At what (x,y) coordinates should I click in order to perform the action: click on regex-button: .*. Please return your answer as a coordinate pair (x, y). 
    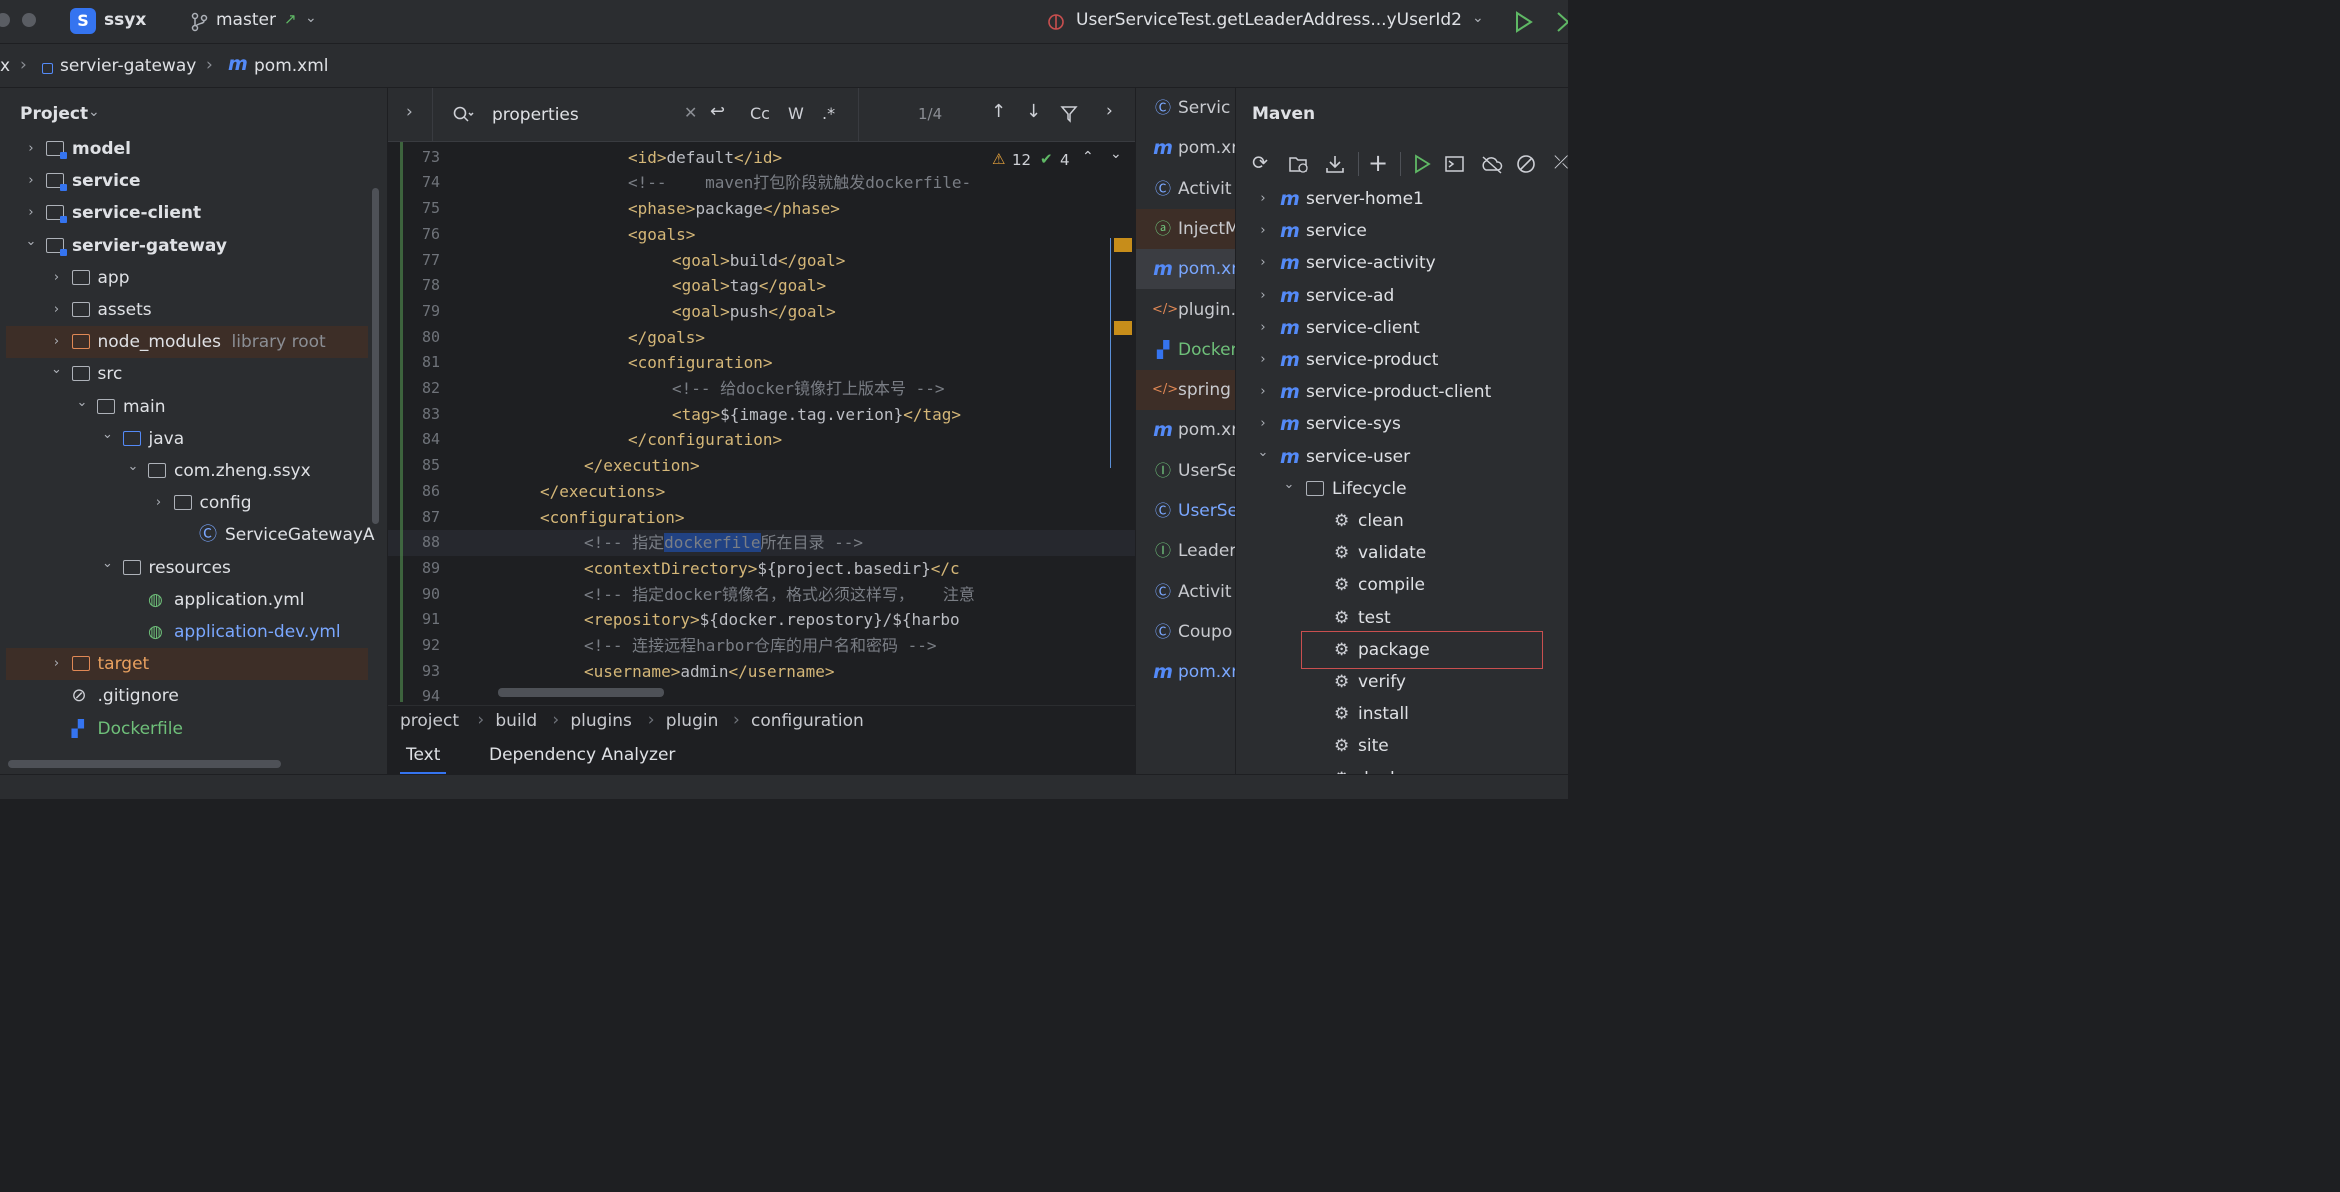
    Looking at the image, I should click on (828, 113).